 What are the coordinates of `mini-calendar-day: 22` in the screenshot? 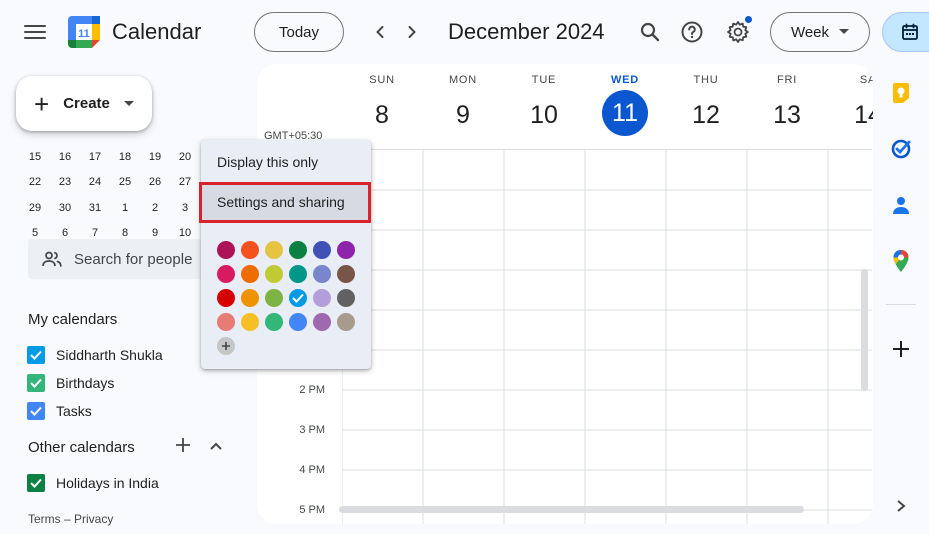 It's located at (35, 182).